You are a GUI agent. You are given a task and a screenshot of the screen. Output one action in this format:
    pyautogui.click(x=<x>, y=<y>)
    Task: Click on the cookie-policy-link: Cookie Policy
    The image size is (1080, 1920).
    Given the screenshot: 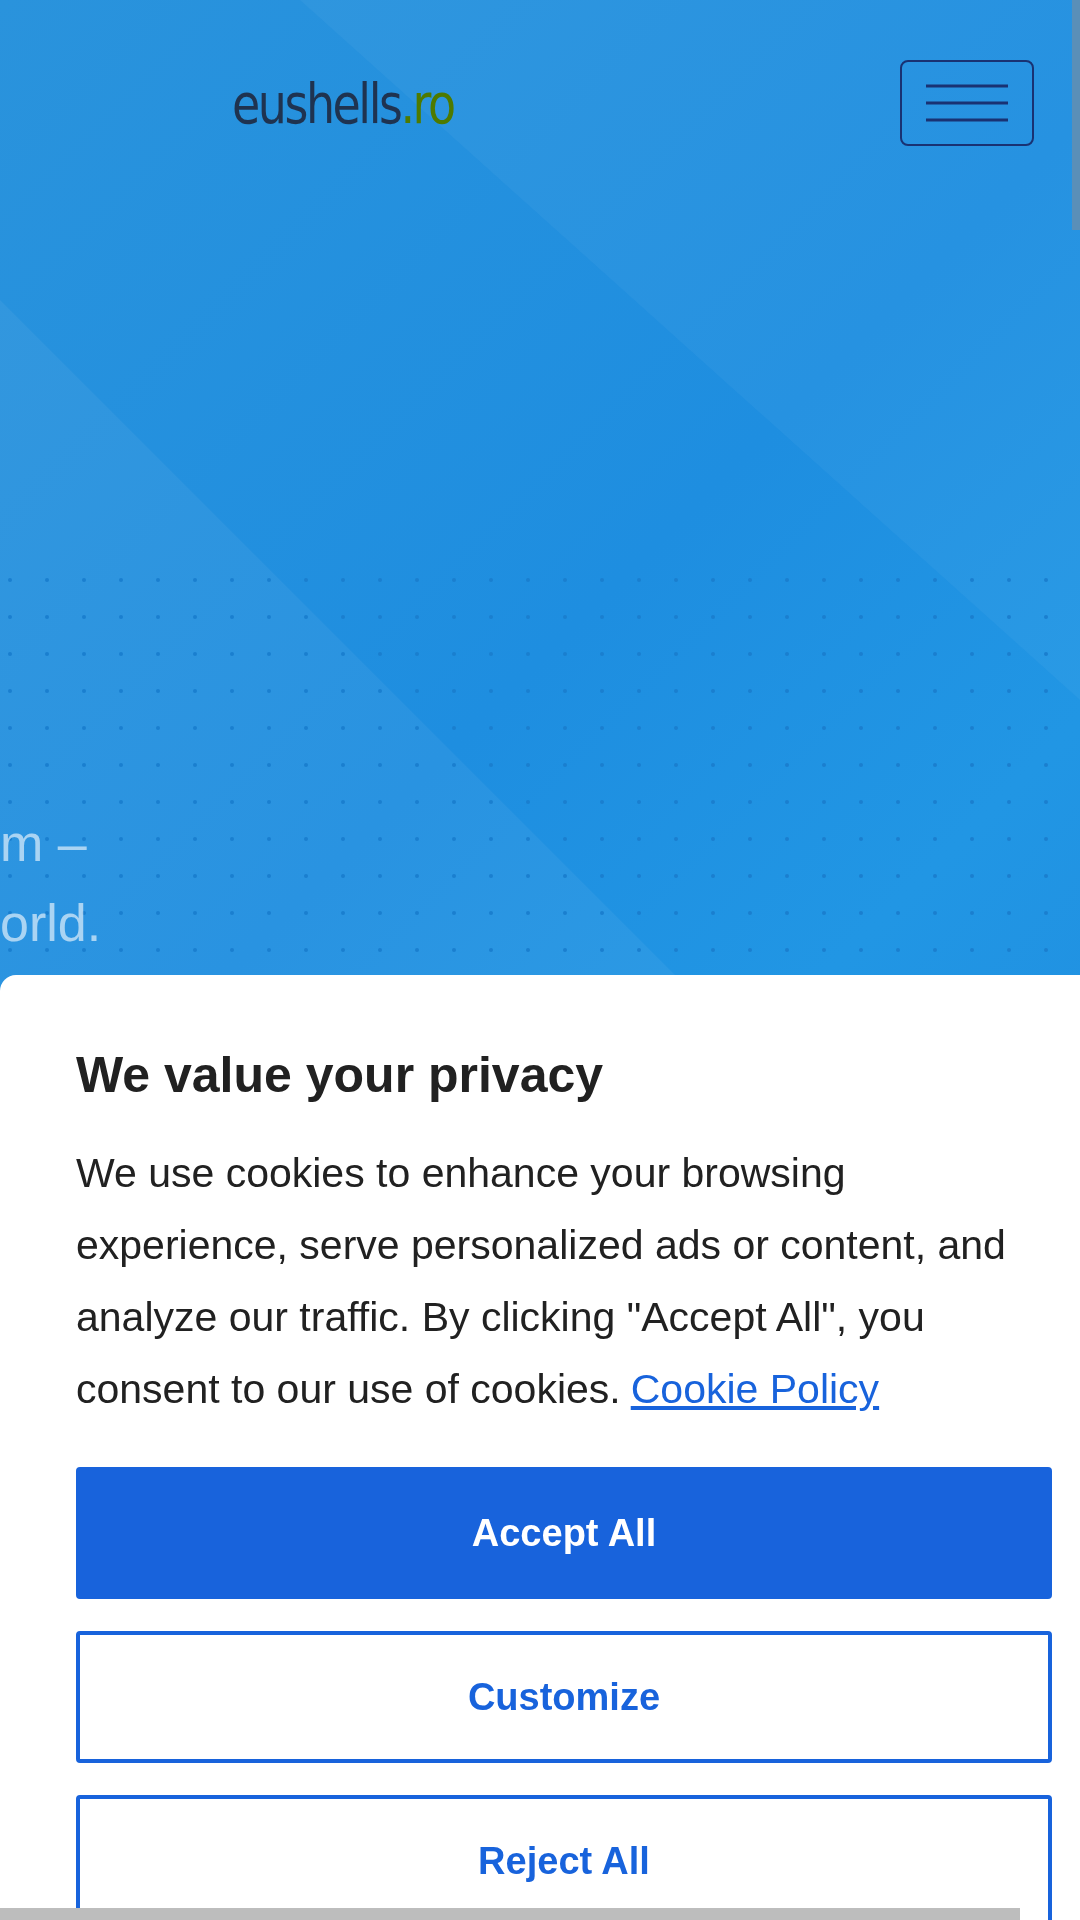 What is the action you would take?
    pyautogui.click(x=755, y=1389)
    